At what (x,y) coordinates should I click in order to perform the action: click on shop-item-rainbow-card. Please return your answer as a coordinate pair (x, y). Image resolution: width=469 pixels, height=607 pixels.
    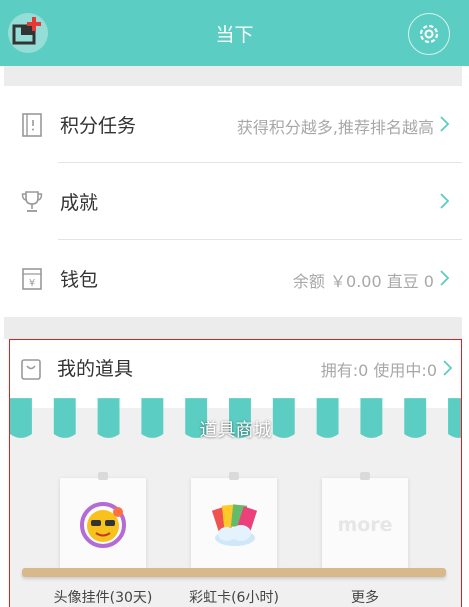
    Looking at the image, I should click on (234, 520).